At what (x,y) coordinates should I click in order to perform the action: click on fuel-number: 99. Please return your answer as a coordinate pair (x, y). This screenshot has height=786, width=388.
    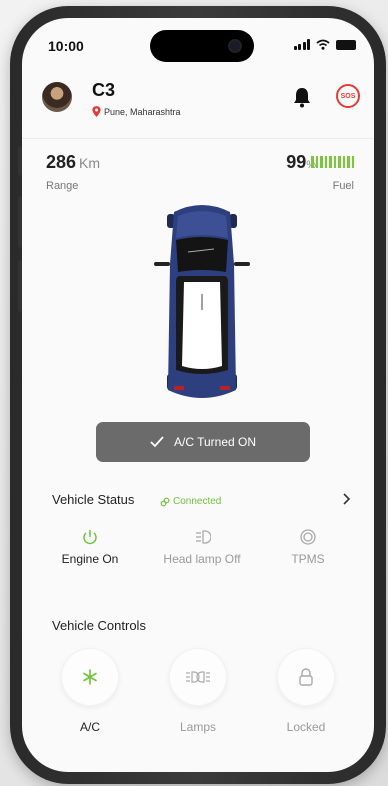
    Looking at the image, I should click on (296, 162).